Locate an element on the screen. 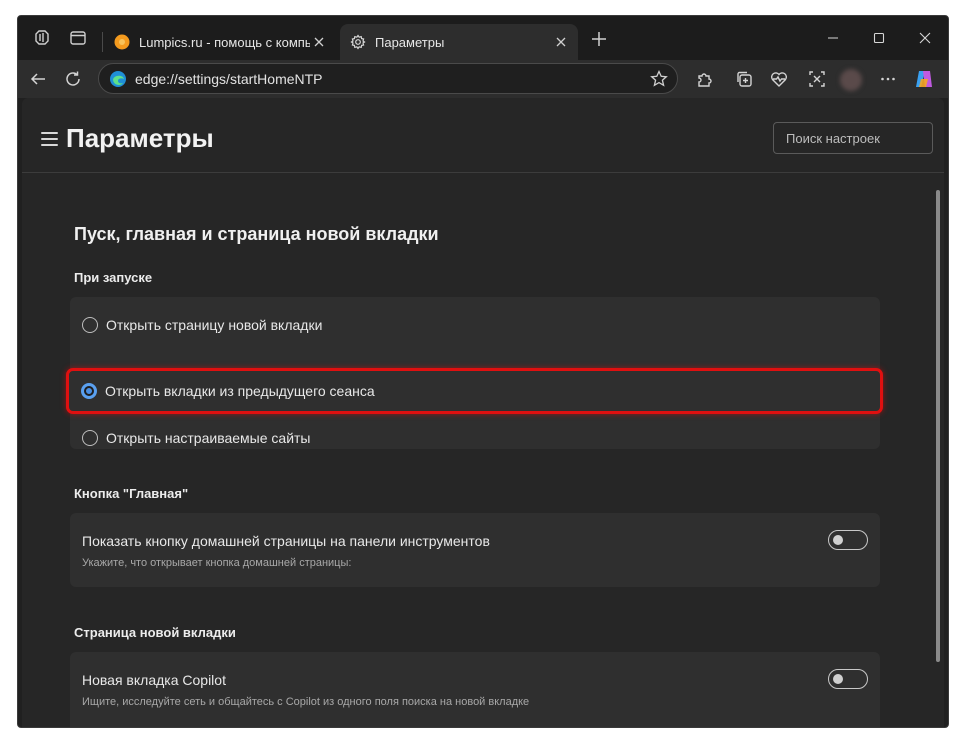  setting-title: Новая вкладка Copilot is located at coordinates (154, 680).